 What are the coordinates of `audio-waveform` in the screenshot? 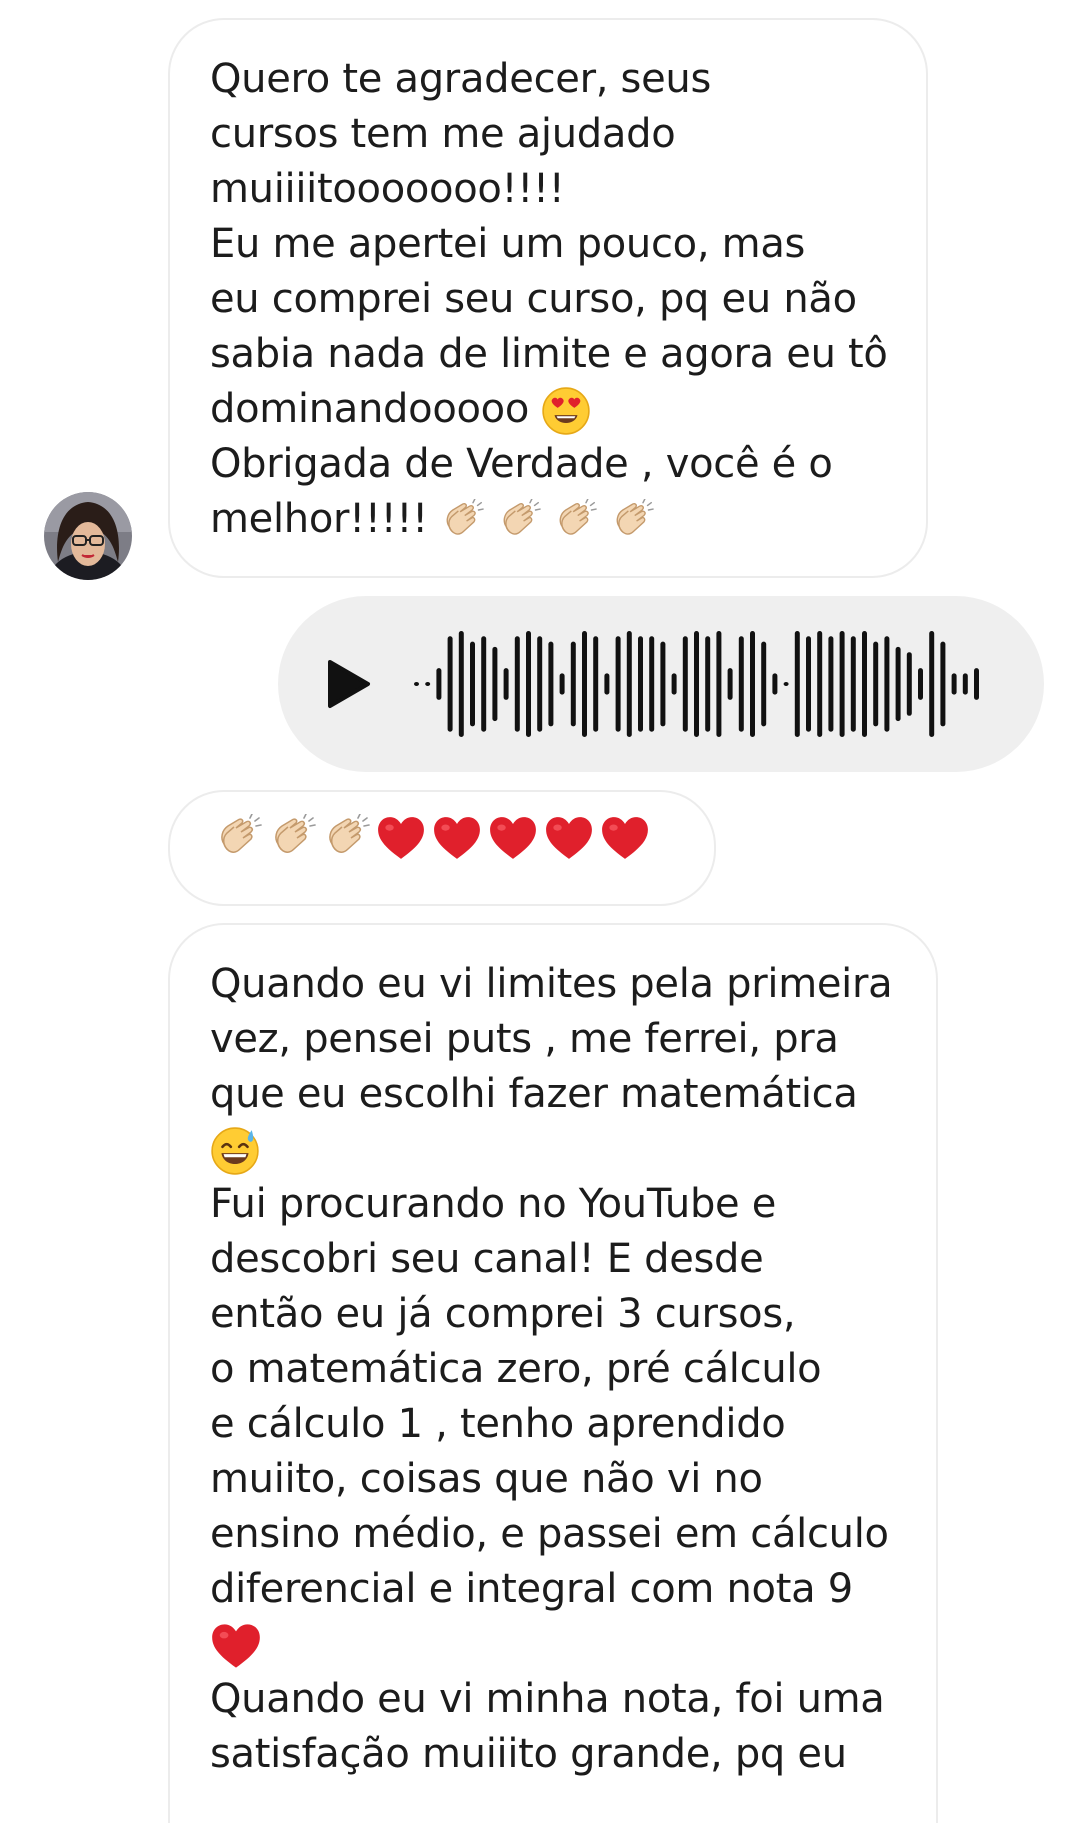 It's located at (708, 684).